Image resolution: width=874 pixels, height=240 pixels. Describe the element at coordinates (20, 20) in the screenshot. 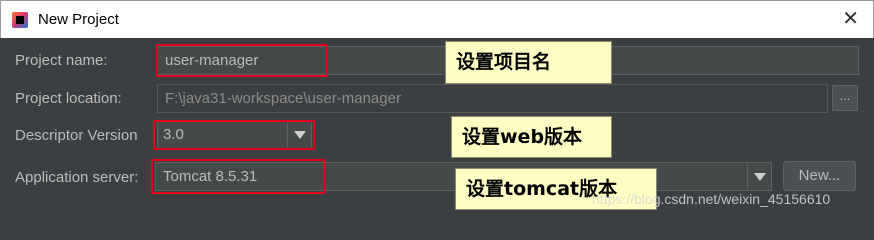

I see `intellij-icon` at that location.